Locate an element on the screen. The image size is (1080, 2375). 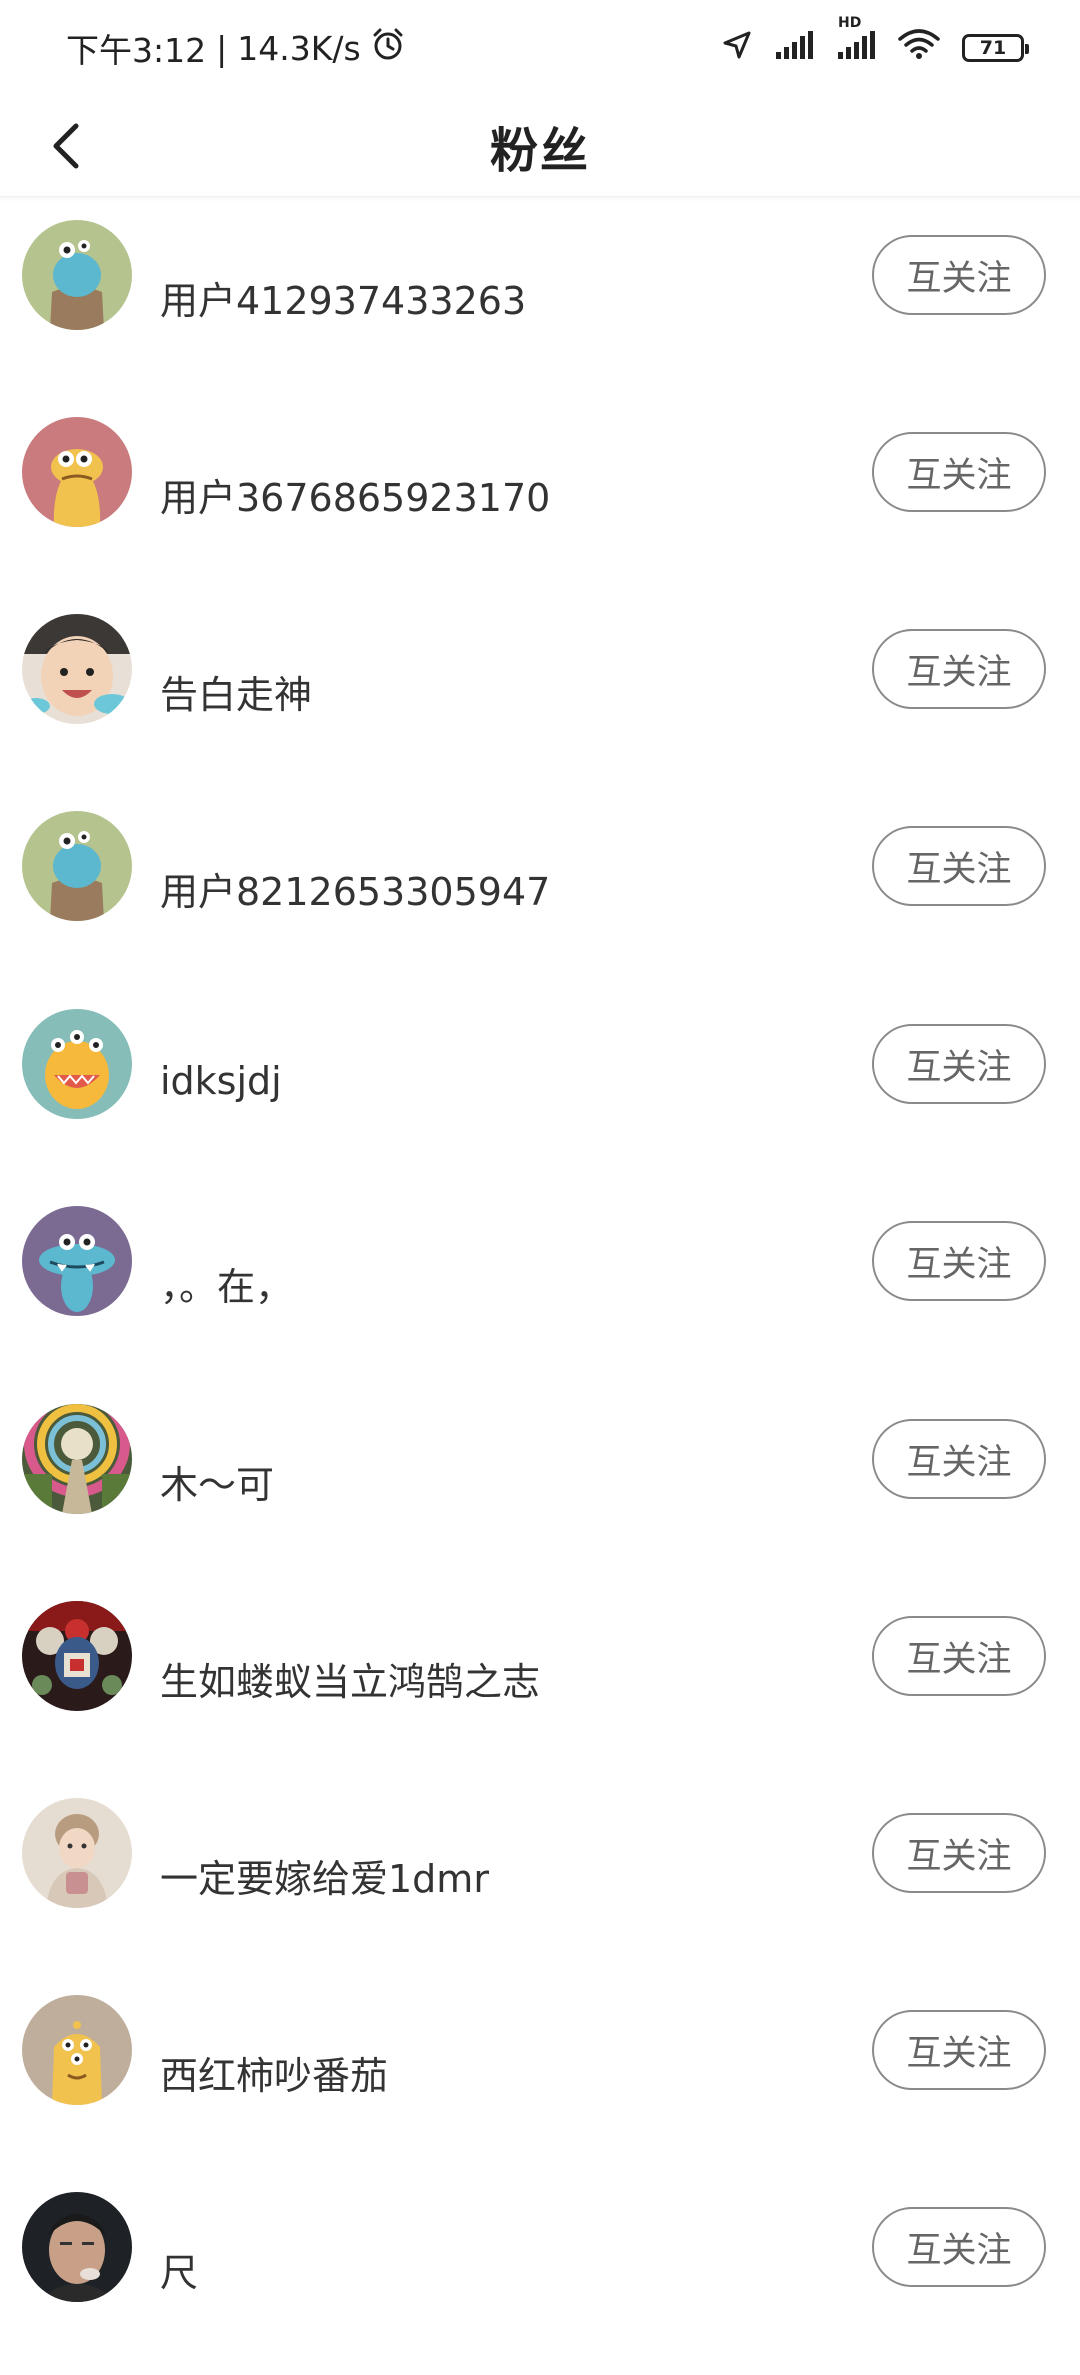
fan-name: 一定要嫁给爱1dmr is located at coordinates (324, 1879).